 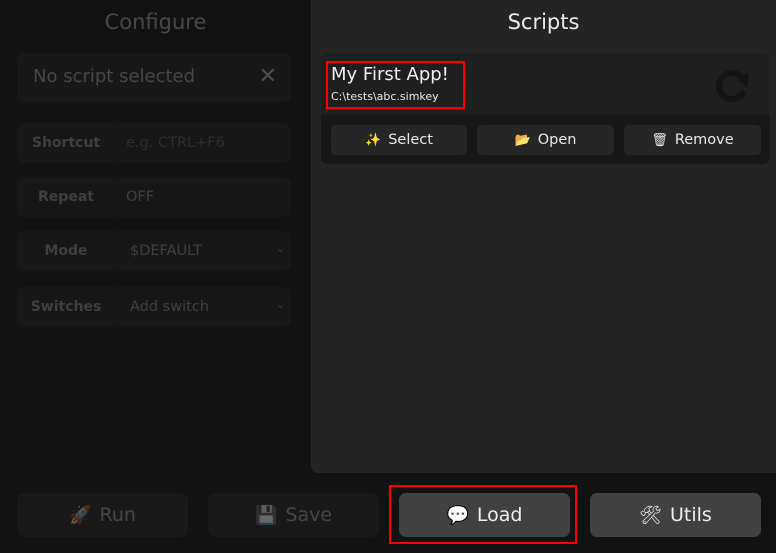 I want to click on remove-button: 🗑 Remove, so click(x=692, y=140).